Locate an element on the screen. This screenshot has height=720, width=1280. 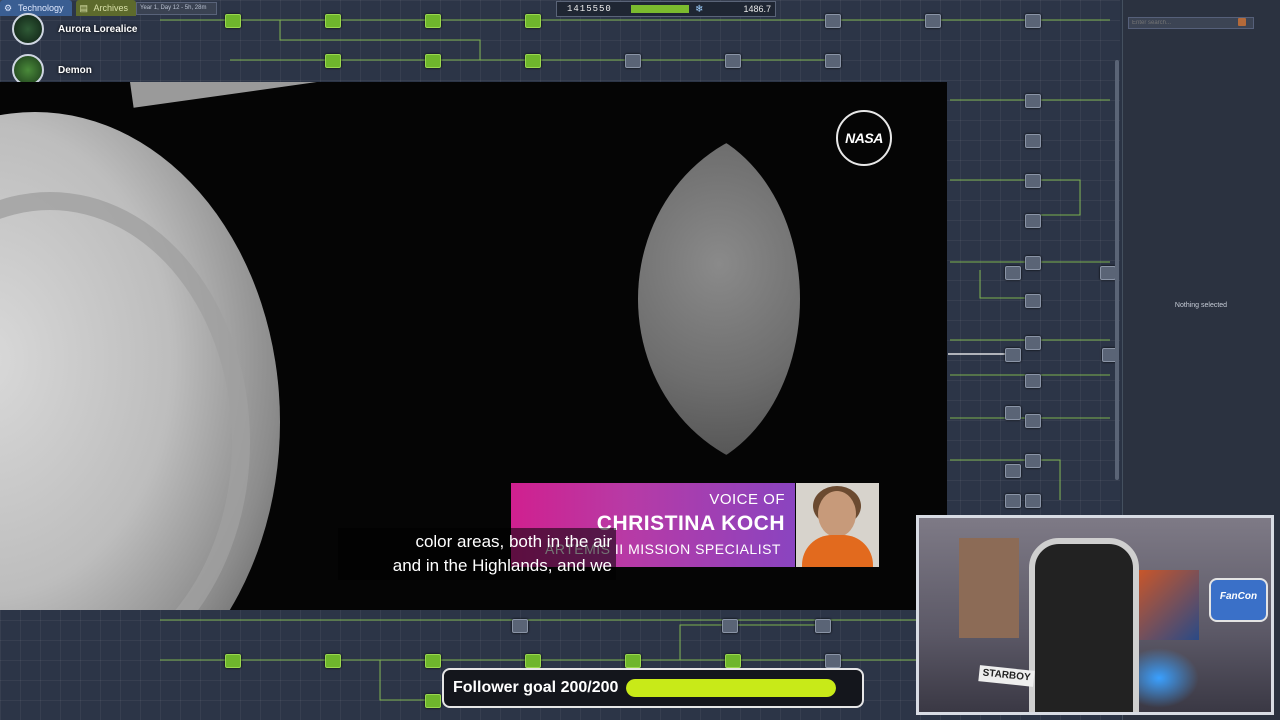
resource-value: 1486.7 is located at coordinates (757, 9).